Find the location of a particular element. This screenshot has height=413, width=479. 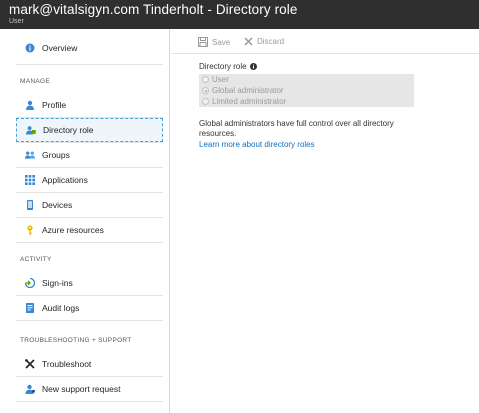

section-header-troubleshooting-support: TROUBLESHOOTING + SUPPORT is located at coordinates (76, 340).